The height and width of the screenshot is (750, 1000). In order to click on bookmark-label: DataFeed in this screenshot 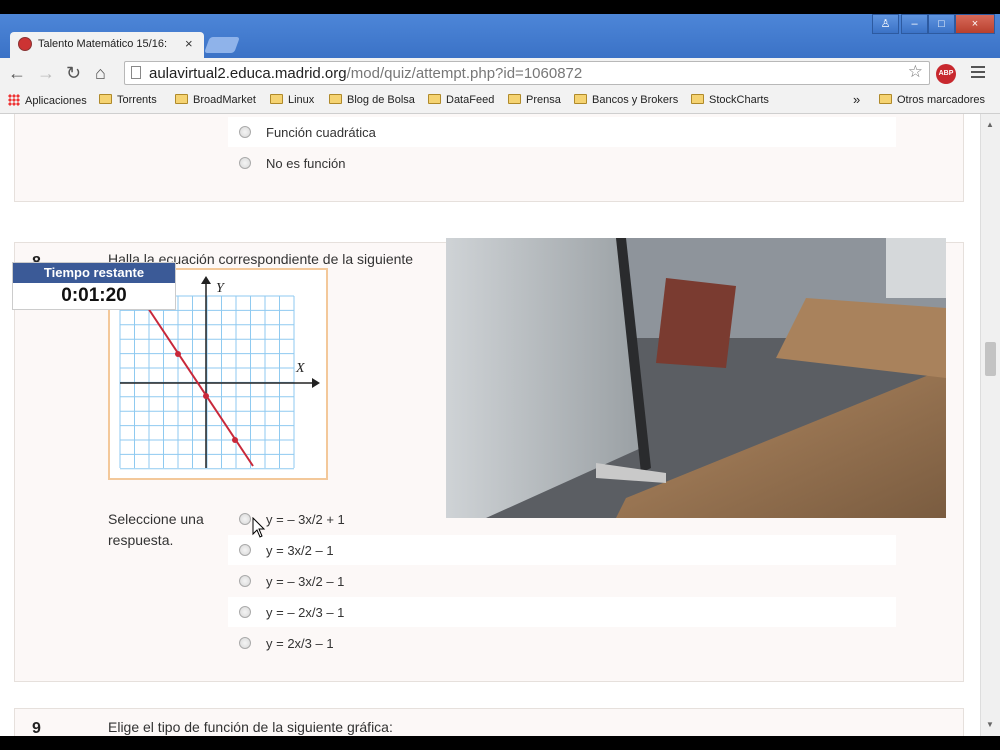, I will do `click(470, 100)`.